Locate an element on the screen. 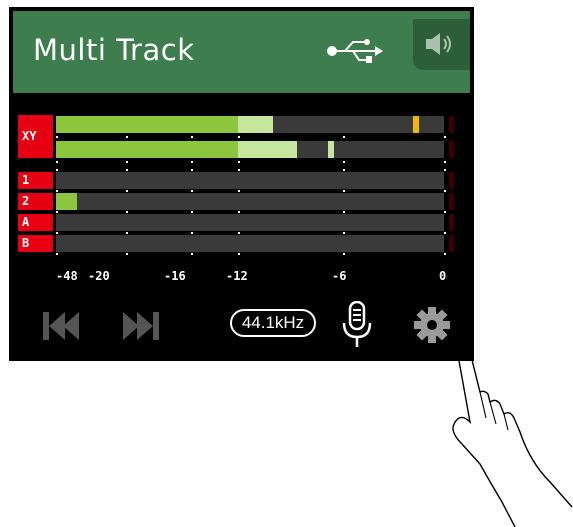 This screenshot has height=527, width=573. sample-rate-badge: 44.1kHz is located at coordinates (273, 323).